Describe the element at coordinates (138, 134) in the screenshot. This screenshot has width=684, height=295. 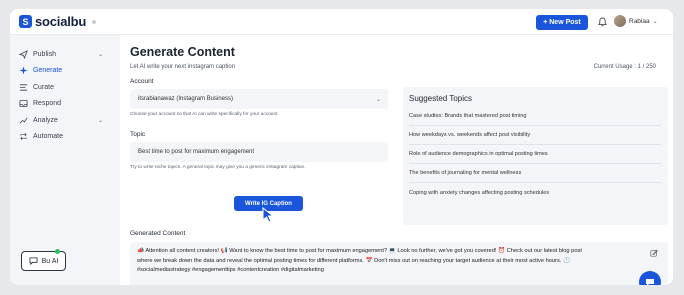
I see `topic-label: Topic` at that location.